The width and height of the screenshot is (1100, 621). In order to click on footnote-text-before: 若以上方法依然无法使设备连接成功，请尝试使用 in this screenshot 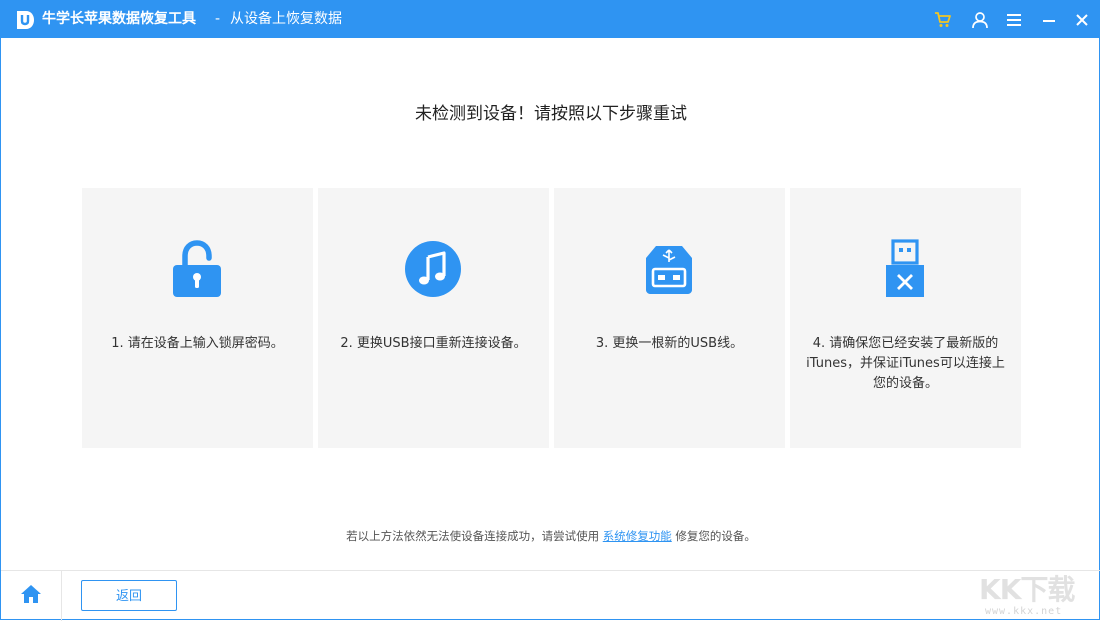, I will do `click(474, 536)`.